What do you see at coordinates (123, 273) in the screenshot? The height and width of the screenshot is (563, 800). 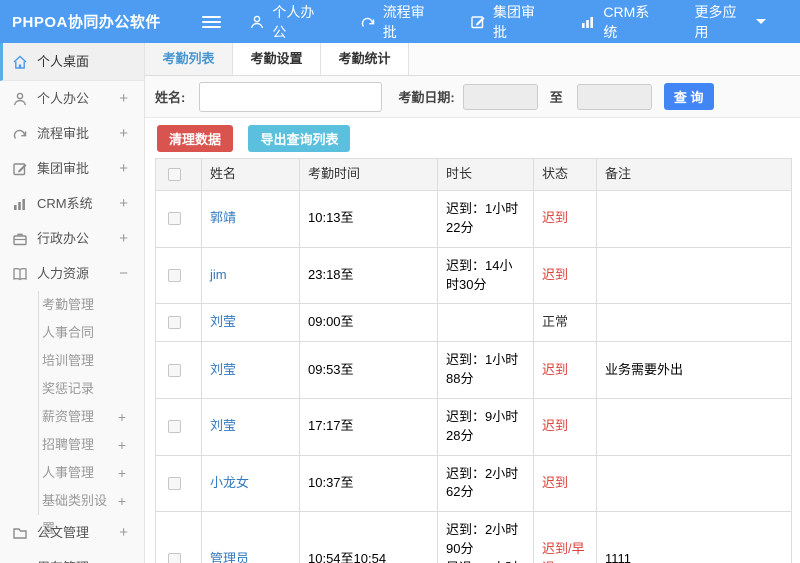 I see `collapse-icon: −` at bounding box center [123, 273].